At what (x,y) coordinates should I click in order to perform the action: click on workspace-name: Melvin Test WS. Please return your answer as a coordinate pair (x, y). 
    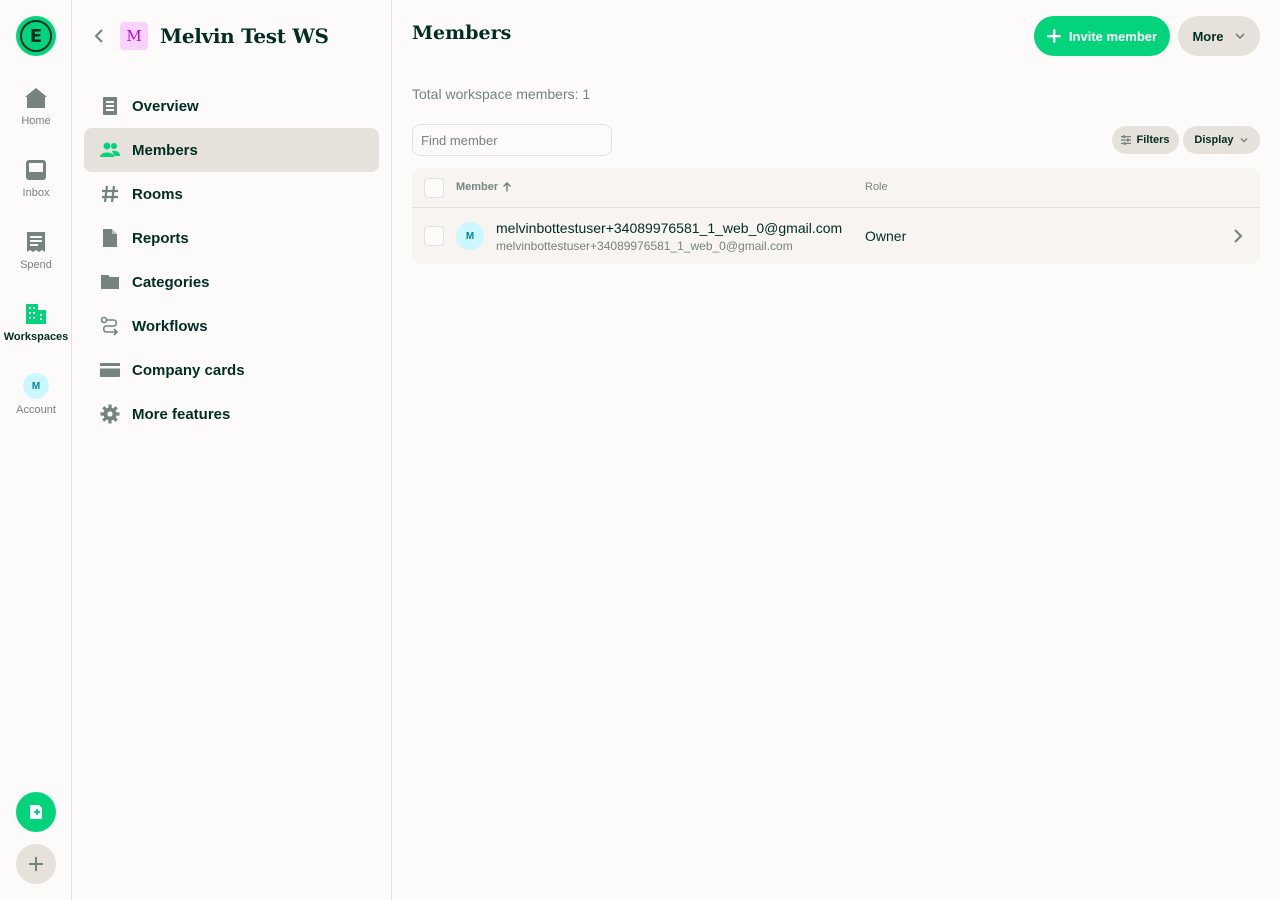
    Looking at the image, I should click on (244, 36).